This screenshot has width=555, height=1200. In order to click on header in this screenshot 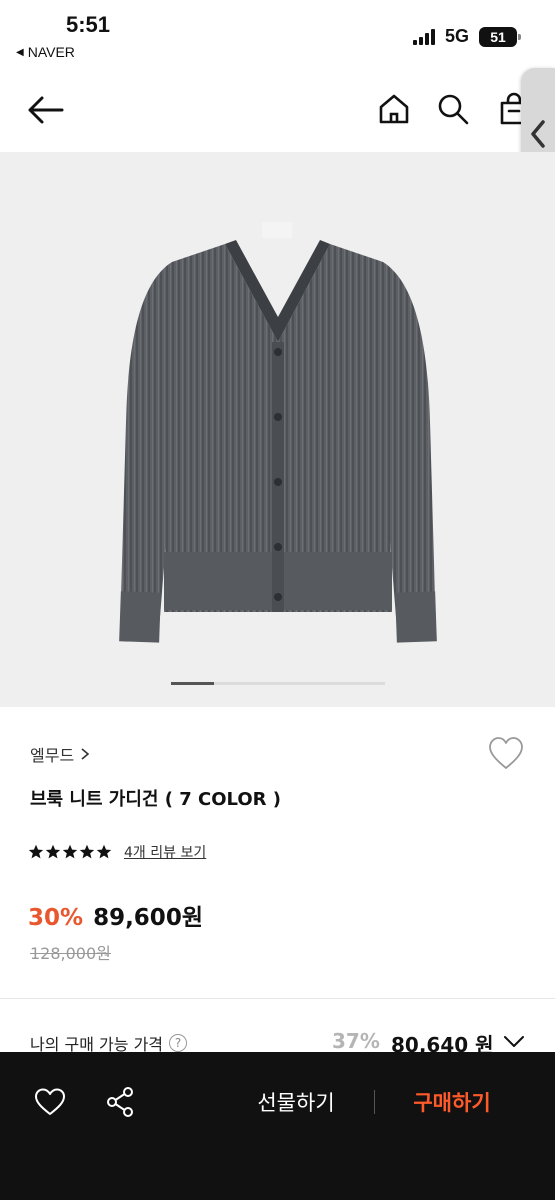, I will do `click(277, 110)`.